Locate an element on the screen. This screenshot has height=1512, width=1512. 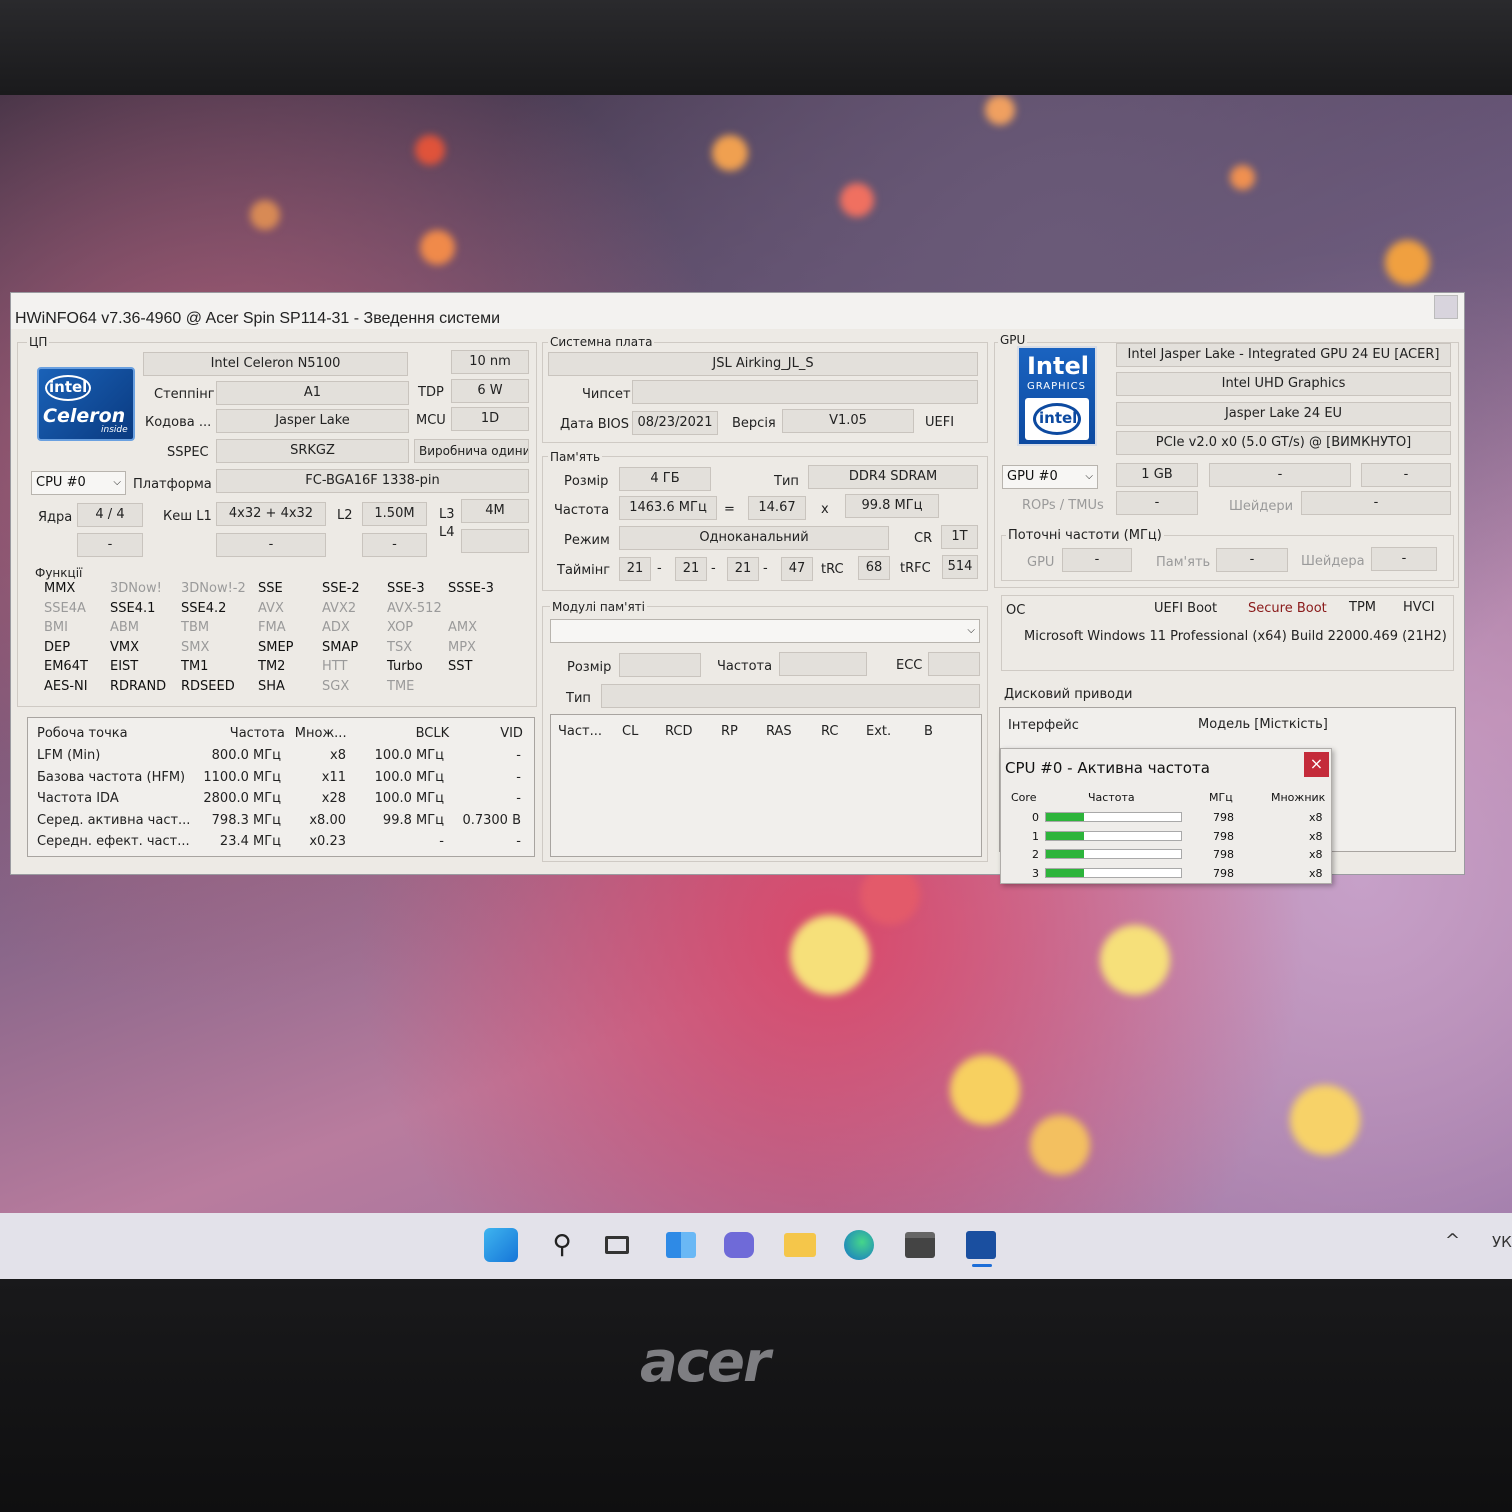
l2-extra-field: - is located at coordinates (394, 545).